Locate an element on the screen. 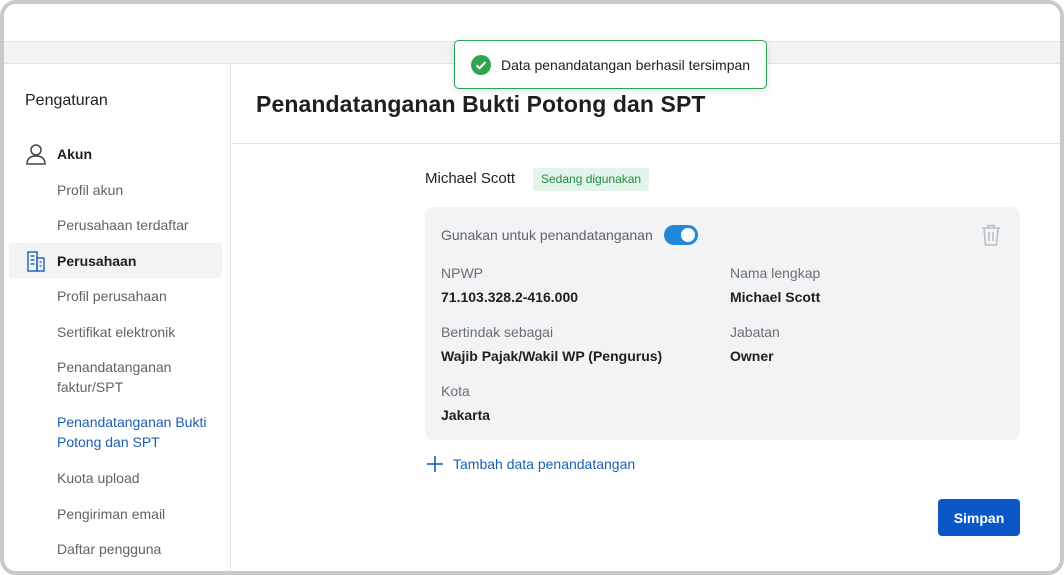 The width and height of the screenshot is (1064, 575). acting-as-value: Wajib Pajak/Wakil WP (Pengurus) is located at coordinates (552, 356).